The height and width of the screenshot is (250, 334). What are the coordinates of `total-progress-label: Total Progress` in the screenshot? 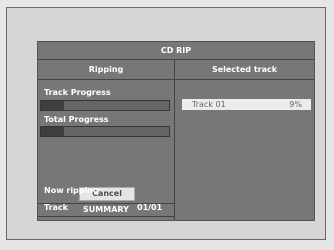 It's located at (76, 119).